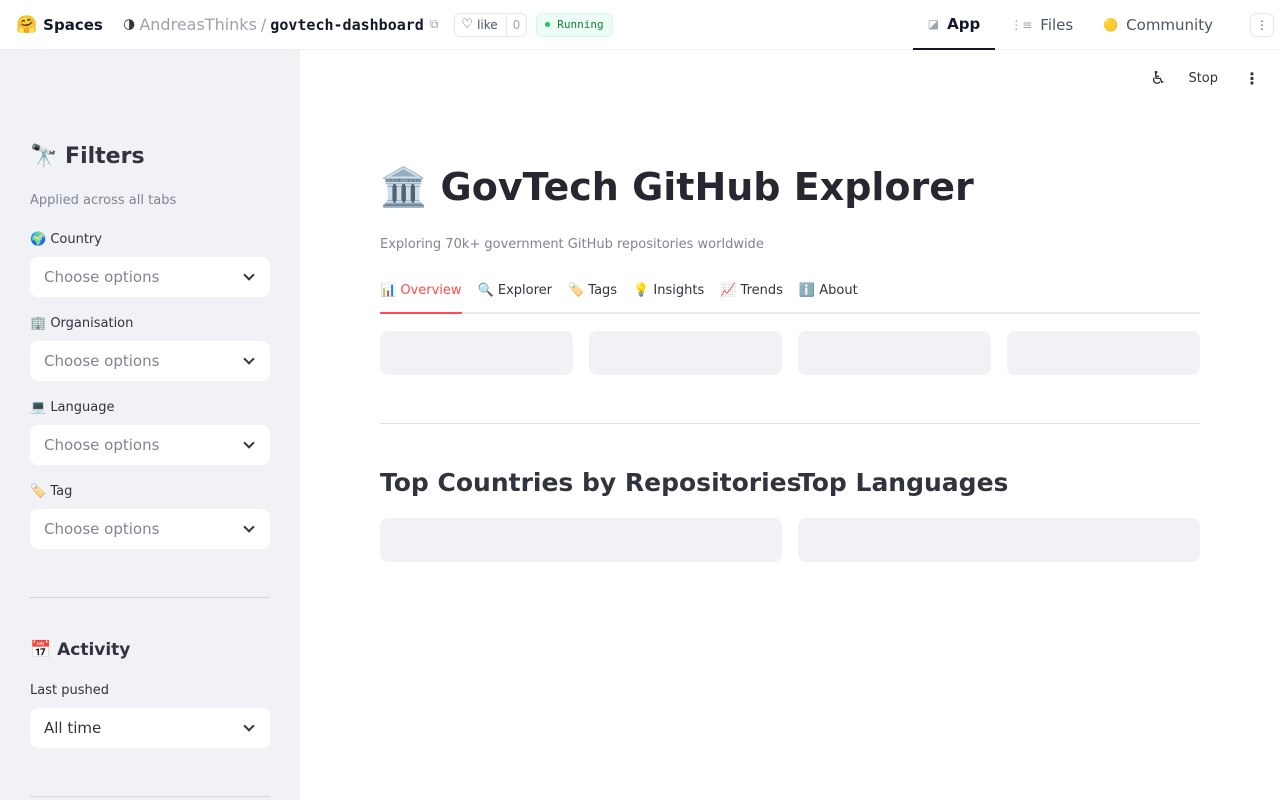  I want to click on country-select: Choose options, so click(150, 277).